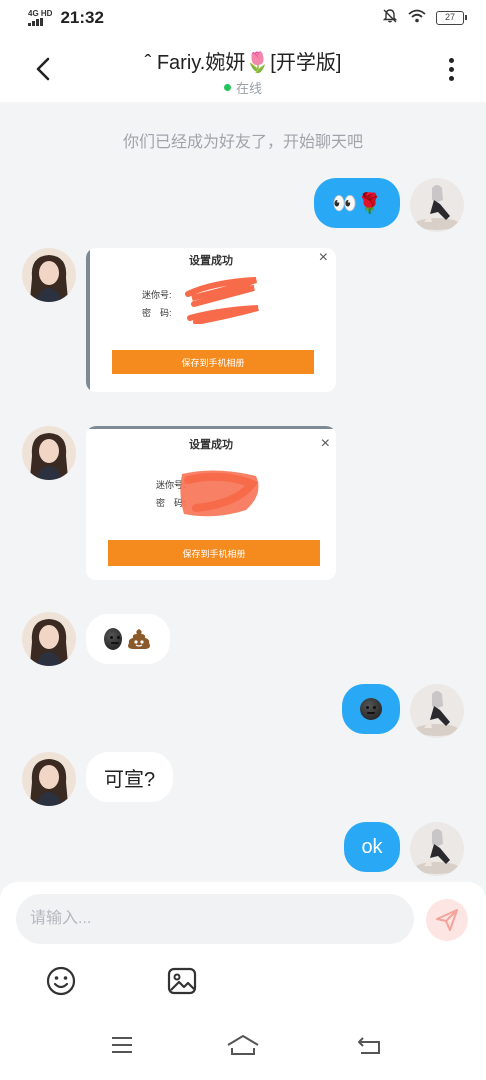 Image resolution: width=486 pixels, height=1080 pixels. Describe the element at coordinates (61, 981) in the screenshot. I see `emoji-icon` at that location.